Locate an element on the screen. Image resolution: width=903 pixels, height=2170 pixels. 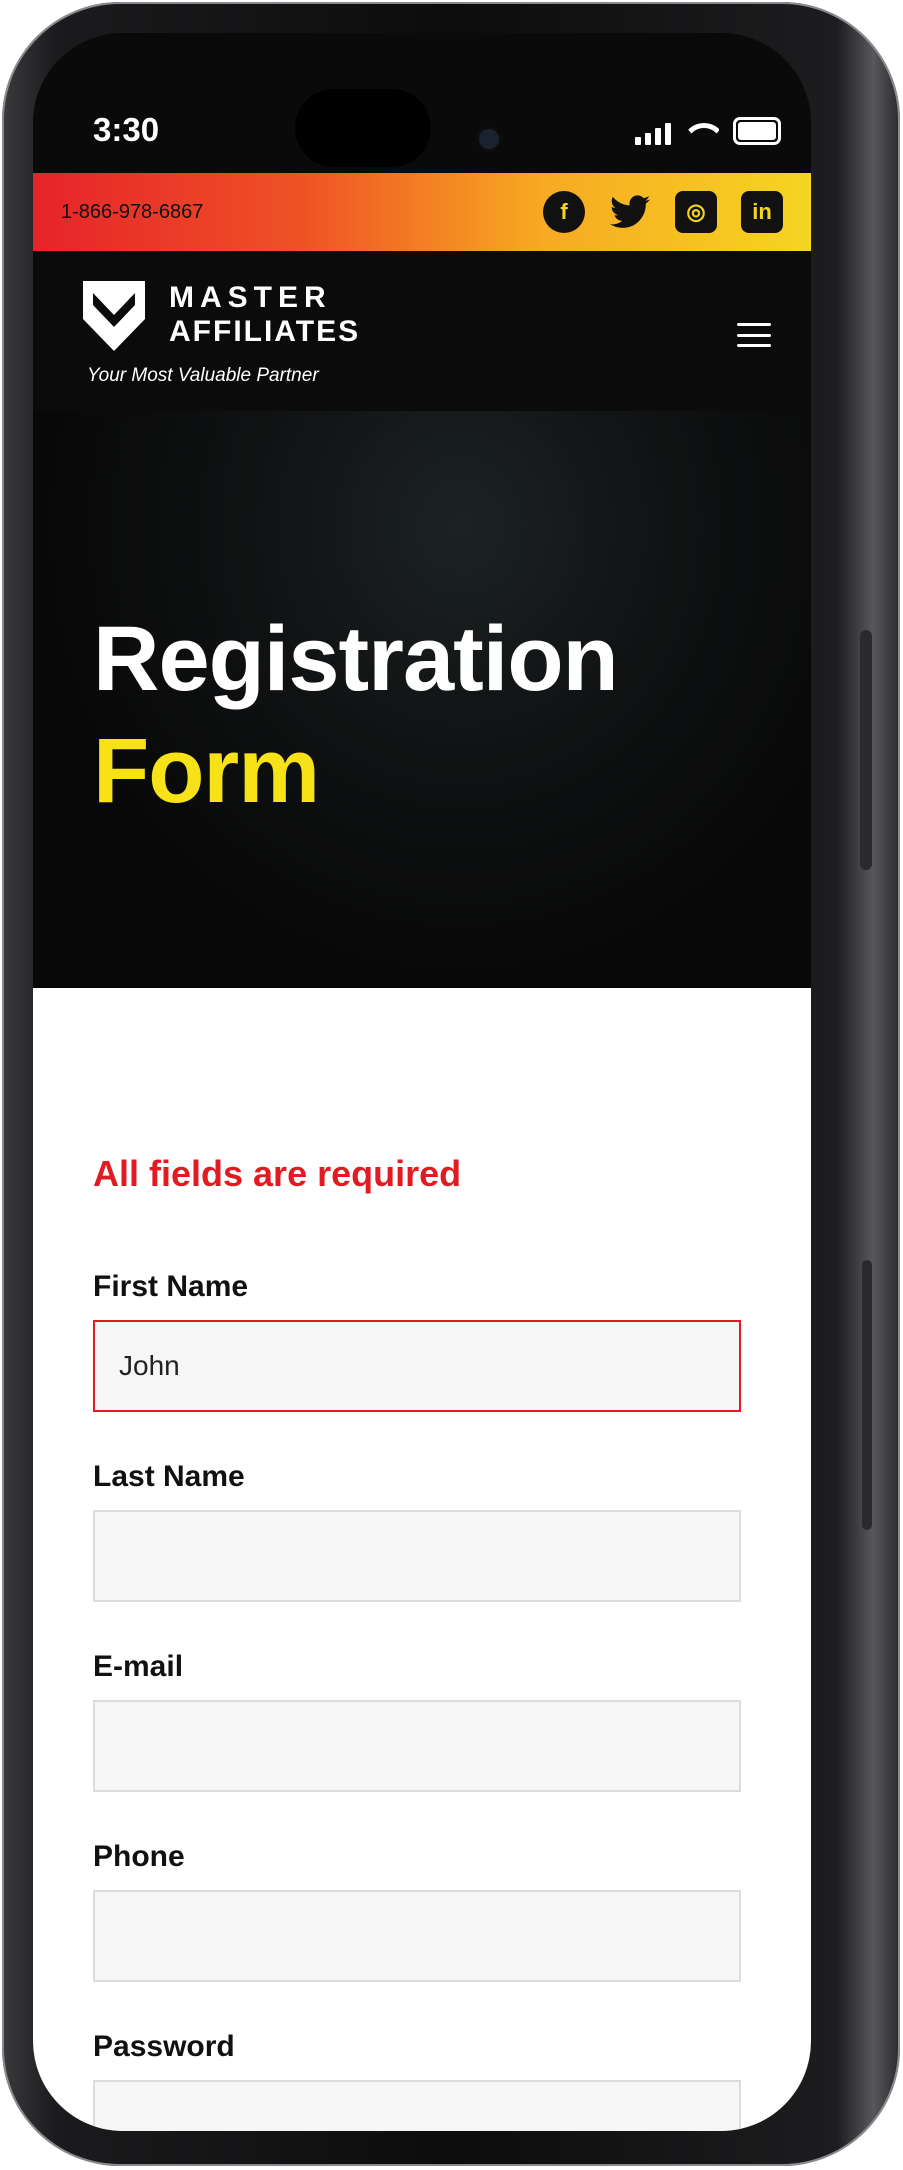
twitter-icon is located at coordinates (630, 212).